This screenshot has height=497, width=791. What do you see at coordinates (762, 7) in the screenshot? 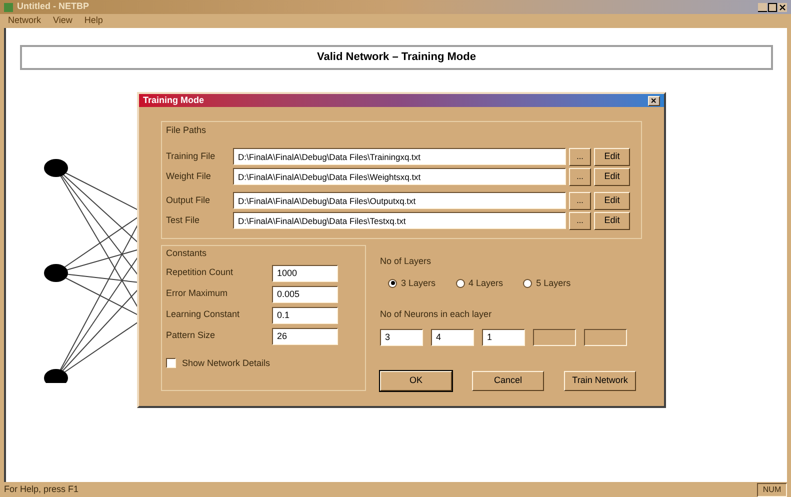
I see `minimize-icon` at bounding box center [762, 7].